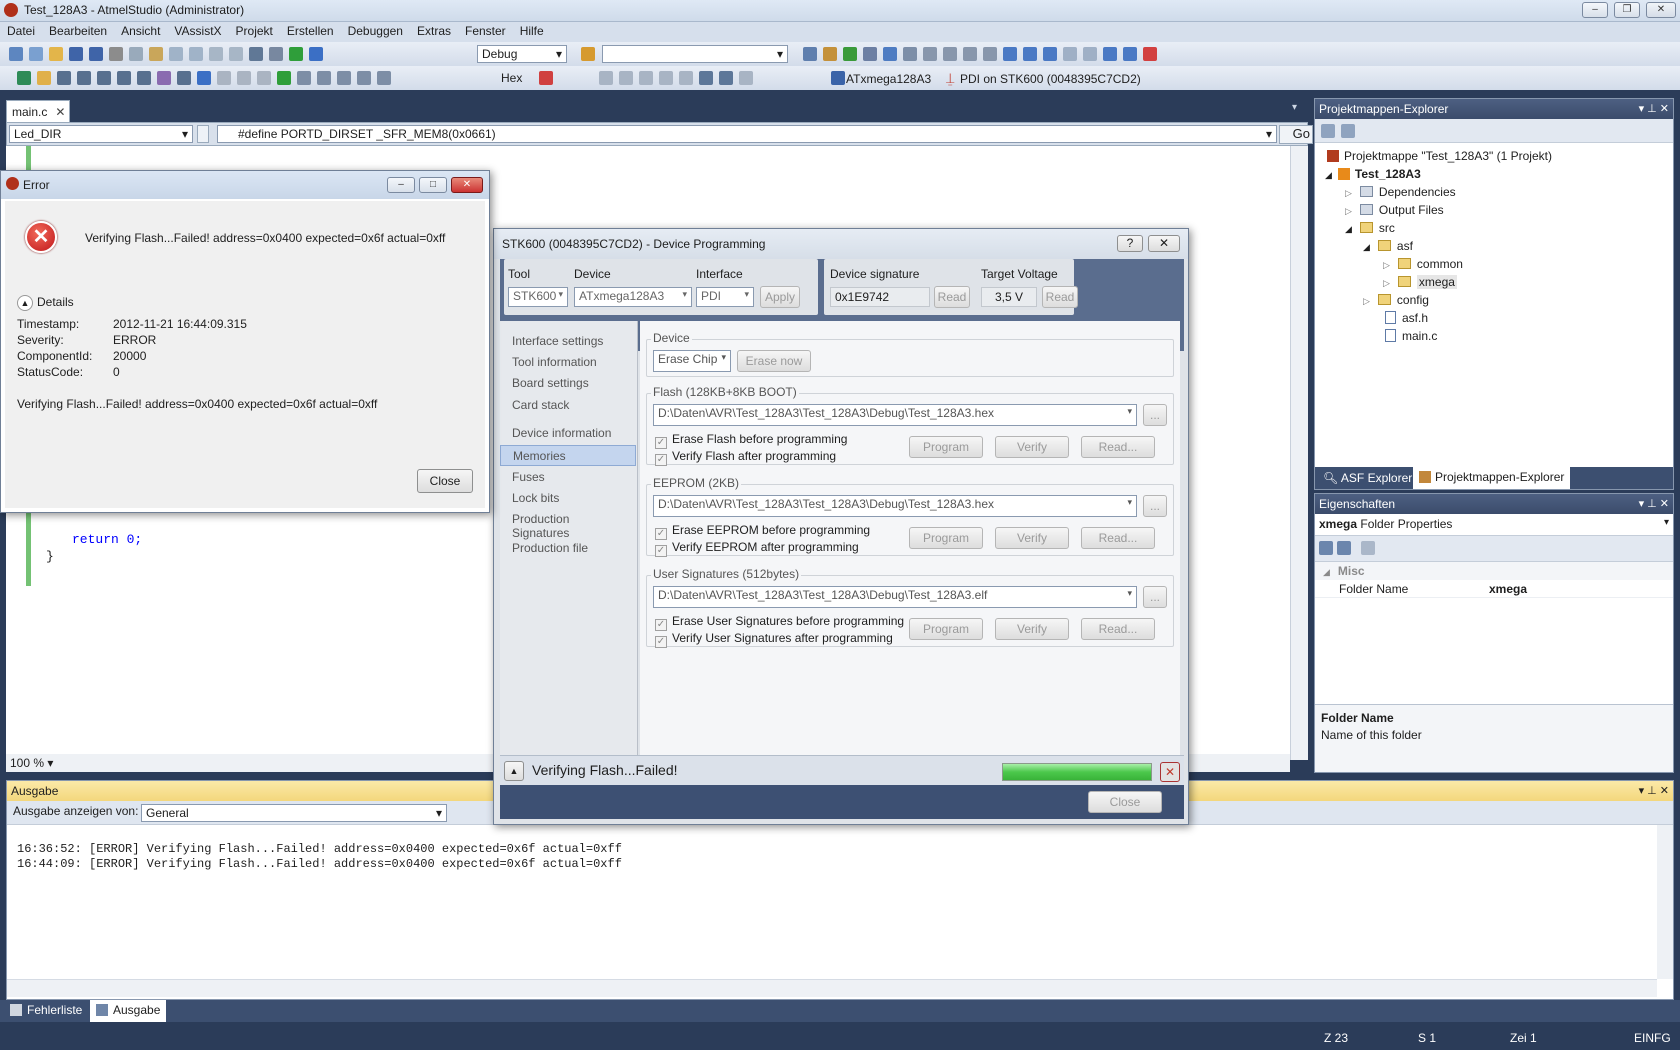 Image resolution: width=1680 pixels, height=1050 pixels. Describe the element at coordinates (1661, 10) in the screenshot. I see `close-window-button: ✕` at that location.